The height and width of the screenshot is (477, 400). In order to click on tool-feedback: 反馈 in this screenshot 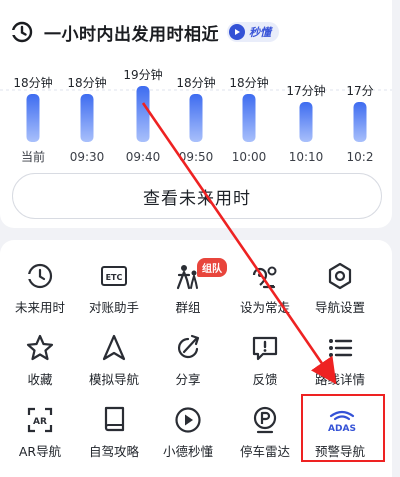, I will do `click(265, 358)`.